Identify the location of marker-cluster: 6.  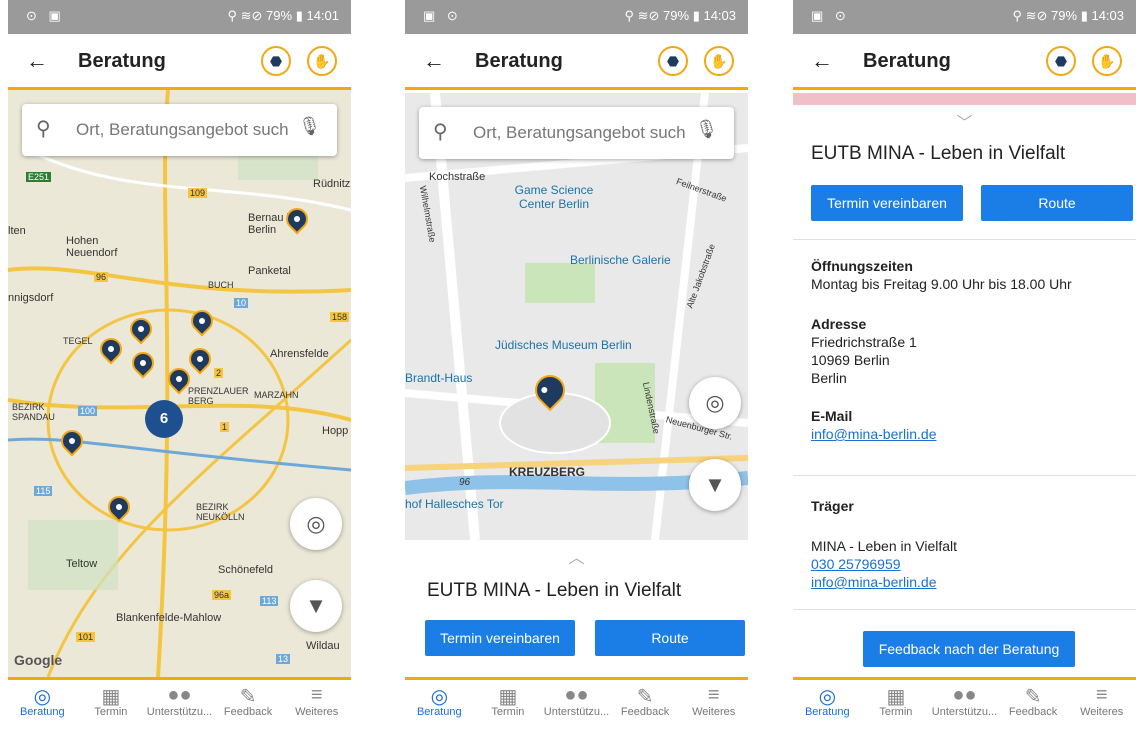
(164, 419).